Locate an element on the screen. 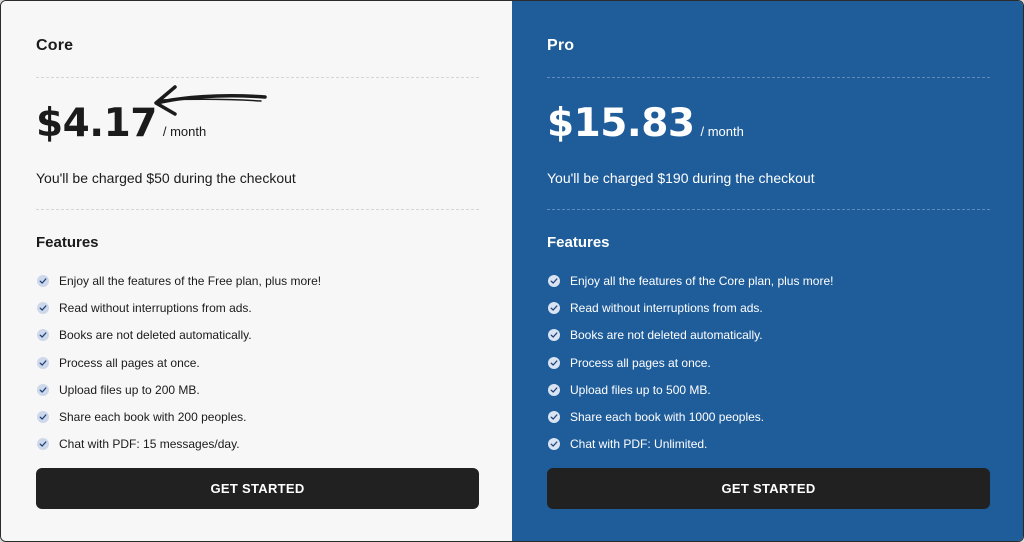 Image resolution: width=1024 pixels, height=542 pixels. feature-item: Share each book with 1000 peoples. is located at coordinates (690, 416).